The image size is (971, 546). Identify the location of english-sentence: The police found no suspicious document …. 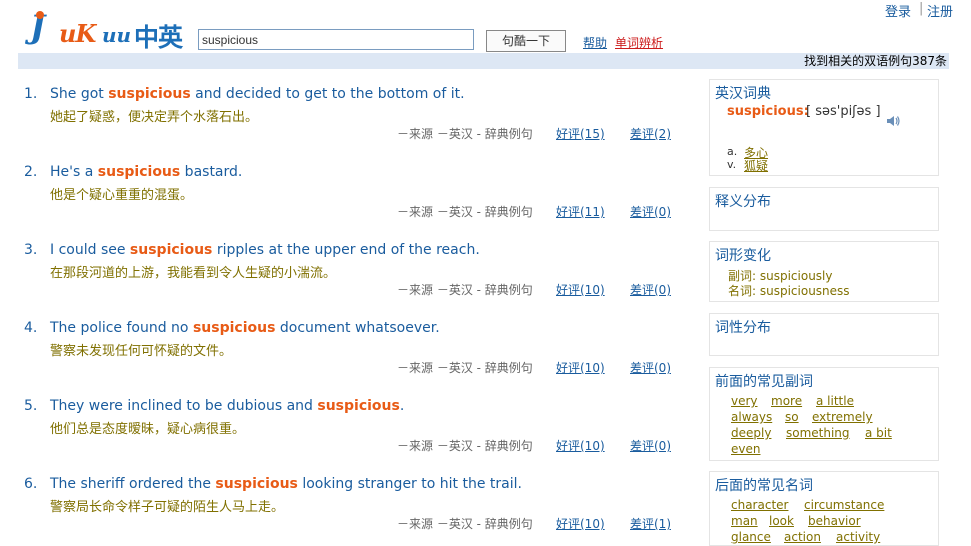
(245, 328).